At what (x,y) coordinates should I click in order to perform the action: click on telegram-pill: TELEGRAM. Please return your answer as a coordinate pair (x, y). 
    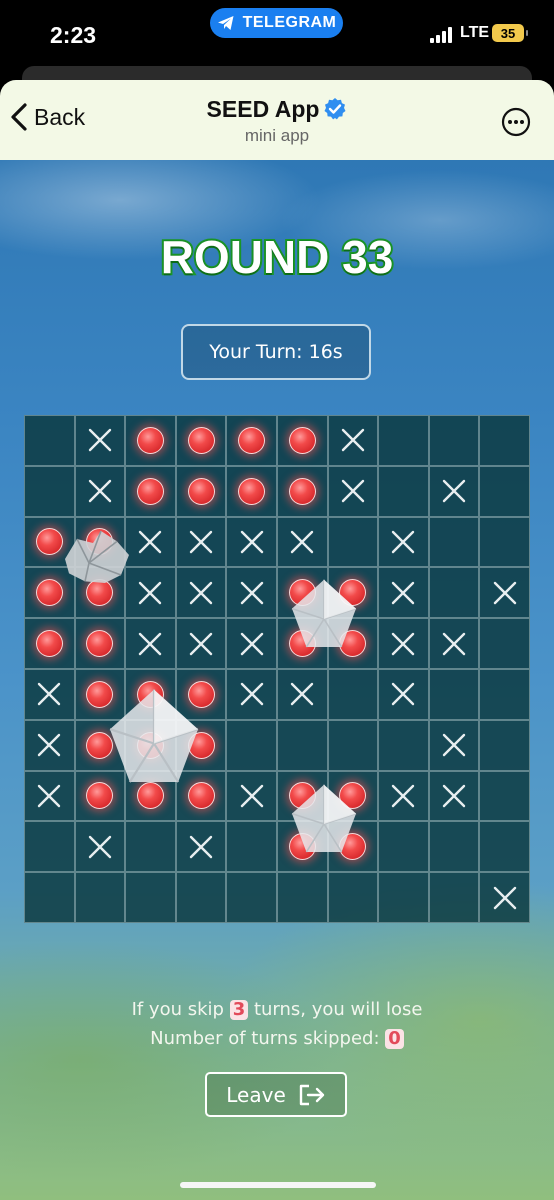
    Looking at the image, I should click on (276, 23).